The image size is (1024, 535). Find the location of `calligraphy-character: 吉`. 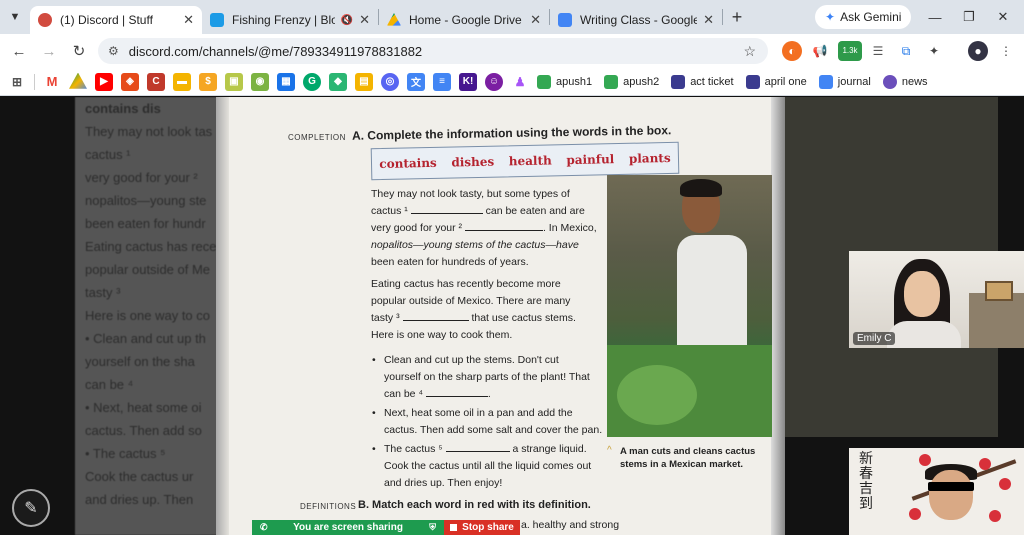

calligraphy-character: 吉 is located at coordinates (866, 489).